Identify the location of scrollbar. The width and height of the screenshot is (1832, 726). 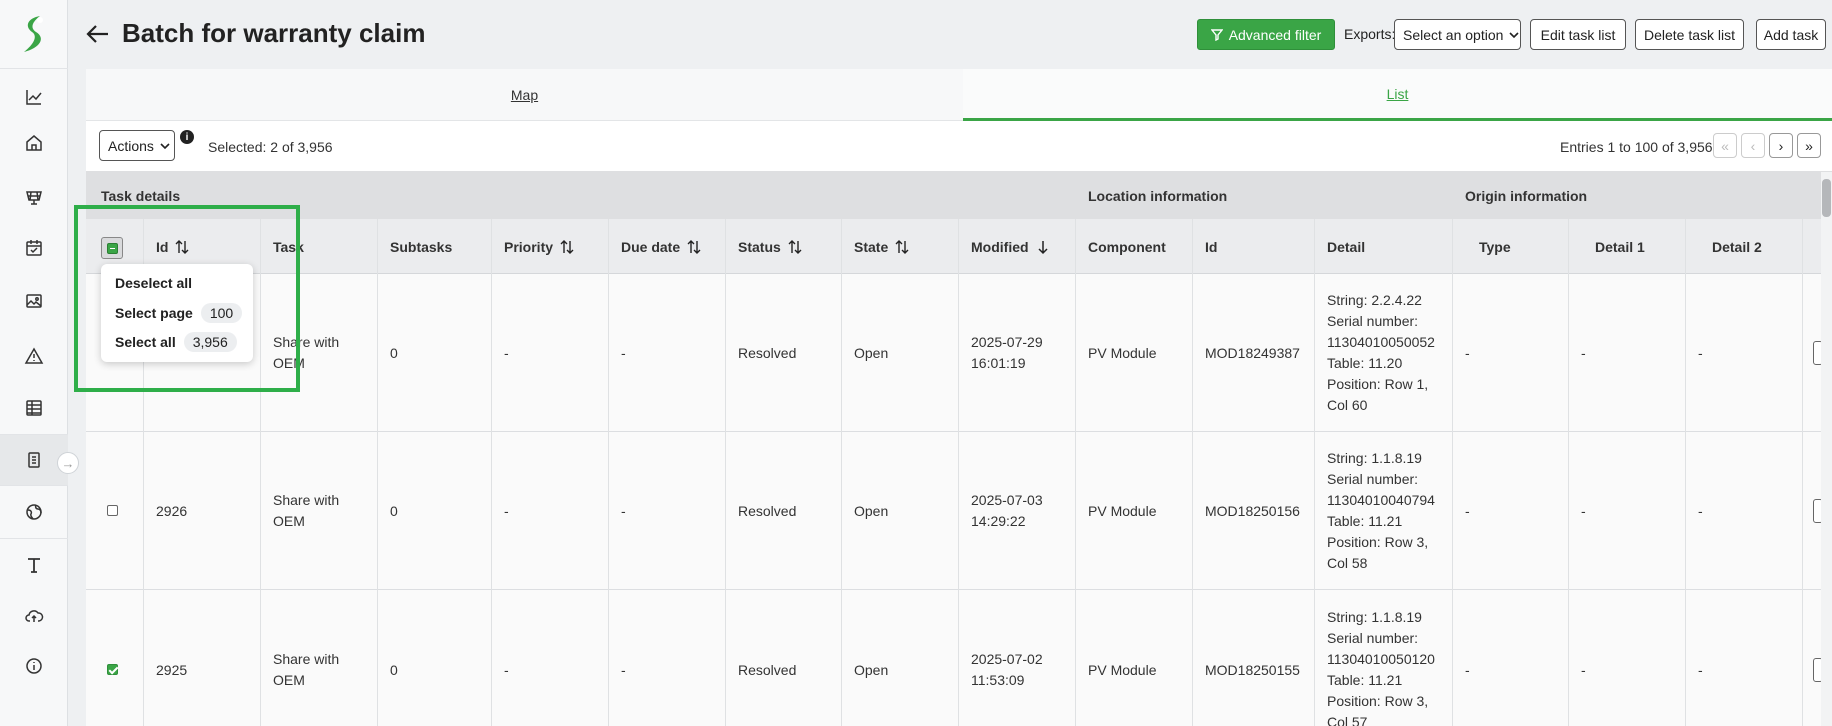
(1826, 449).